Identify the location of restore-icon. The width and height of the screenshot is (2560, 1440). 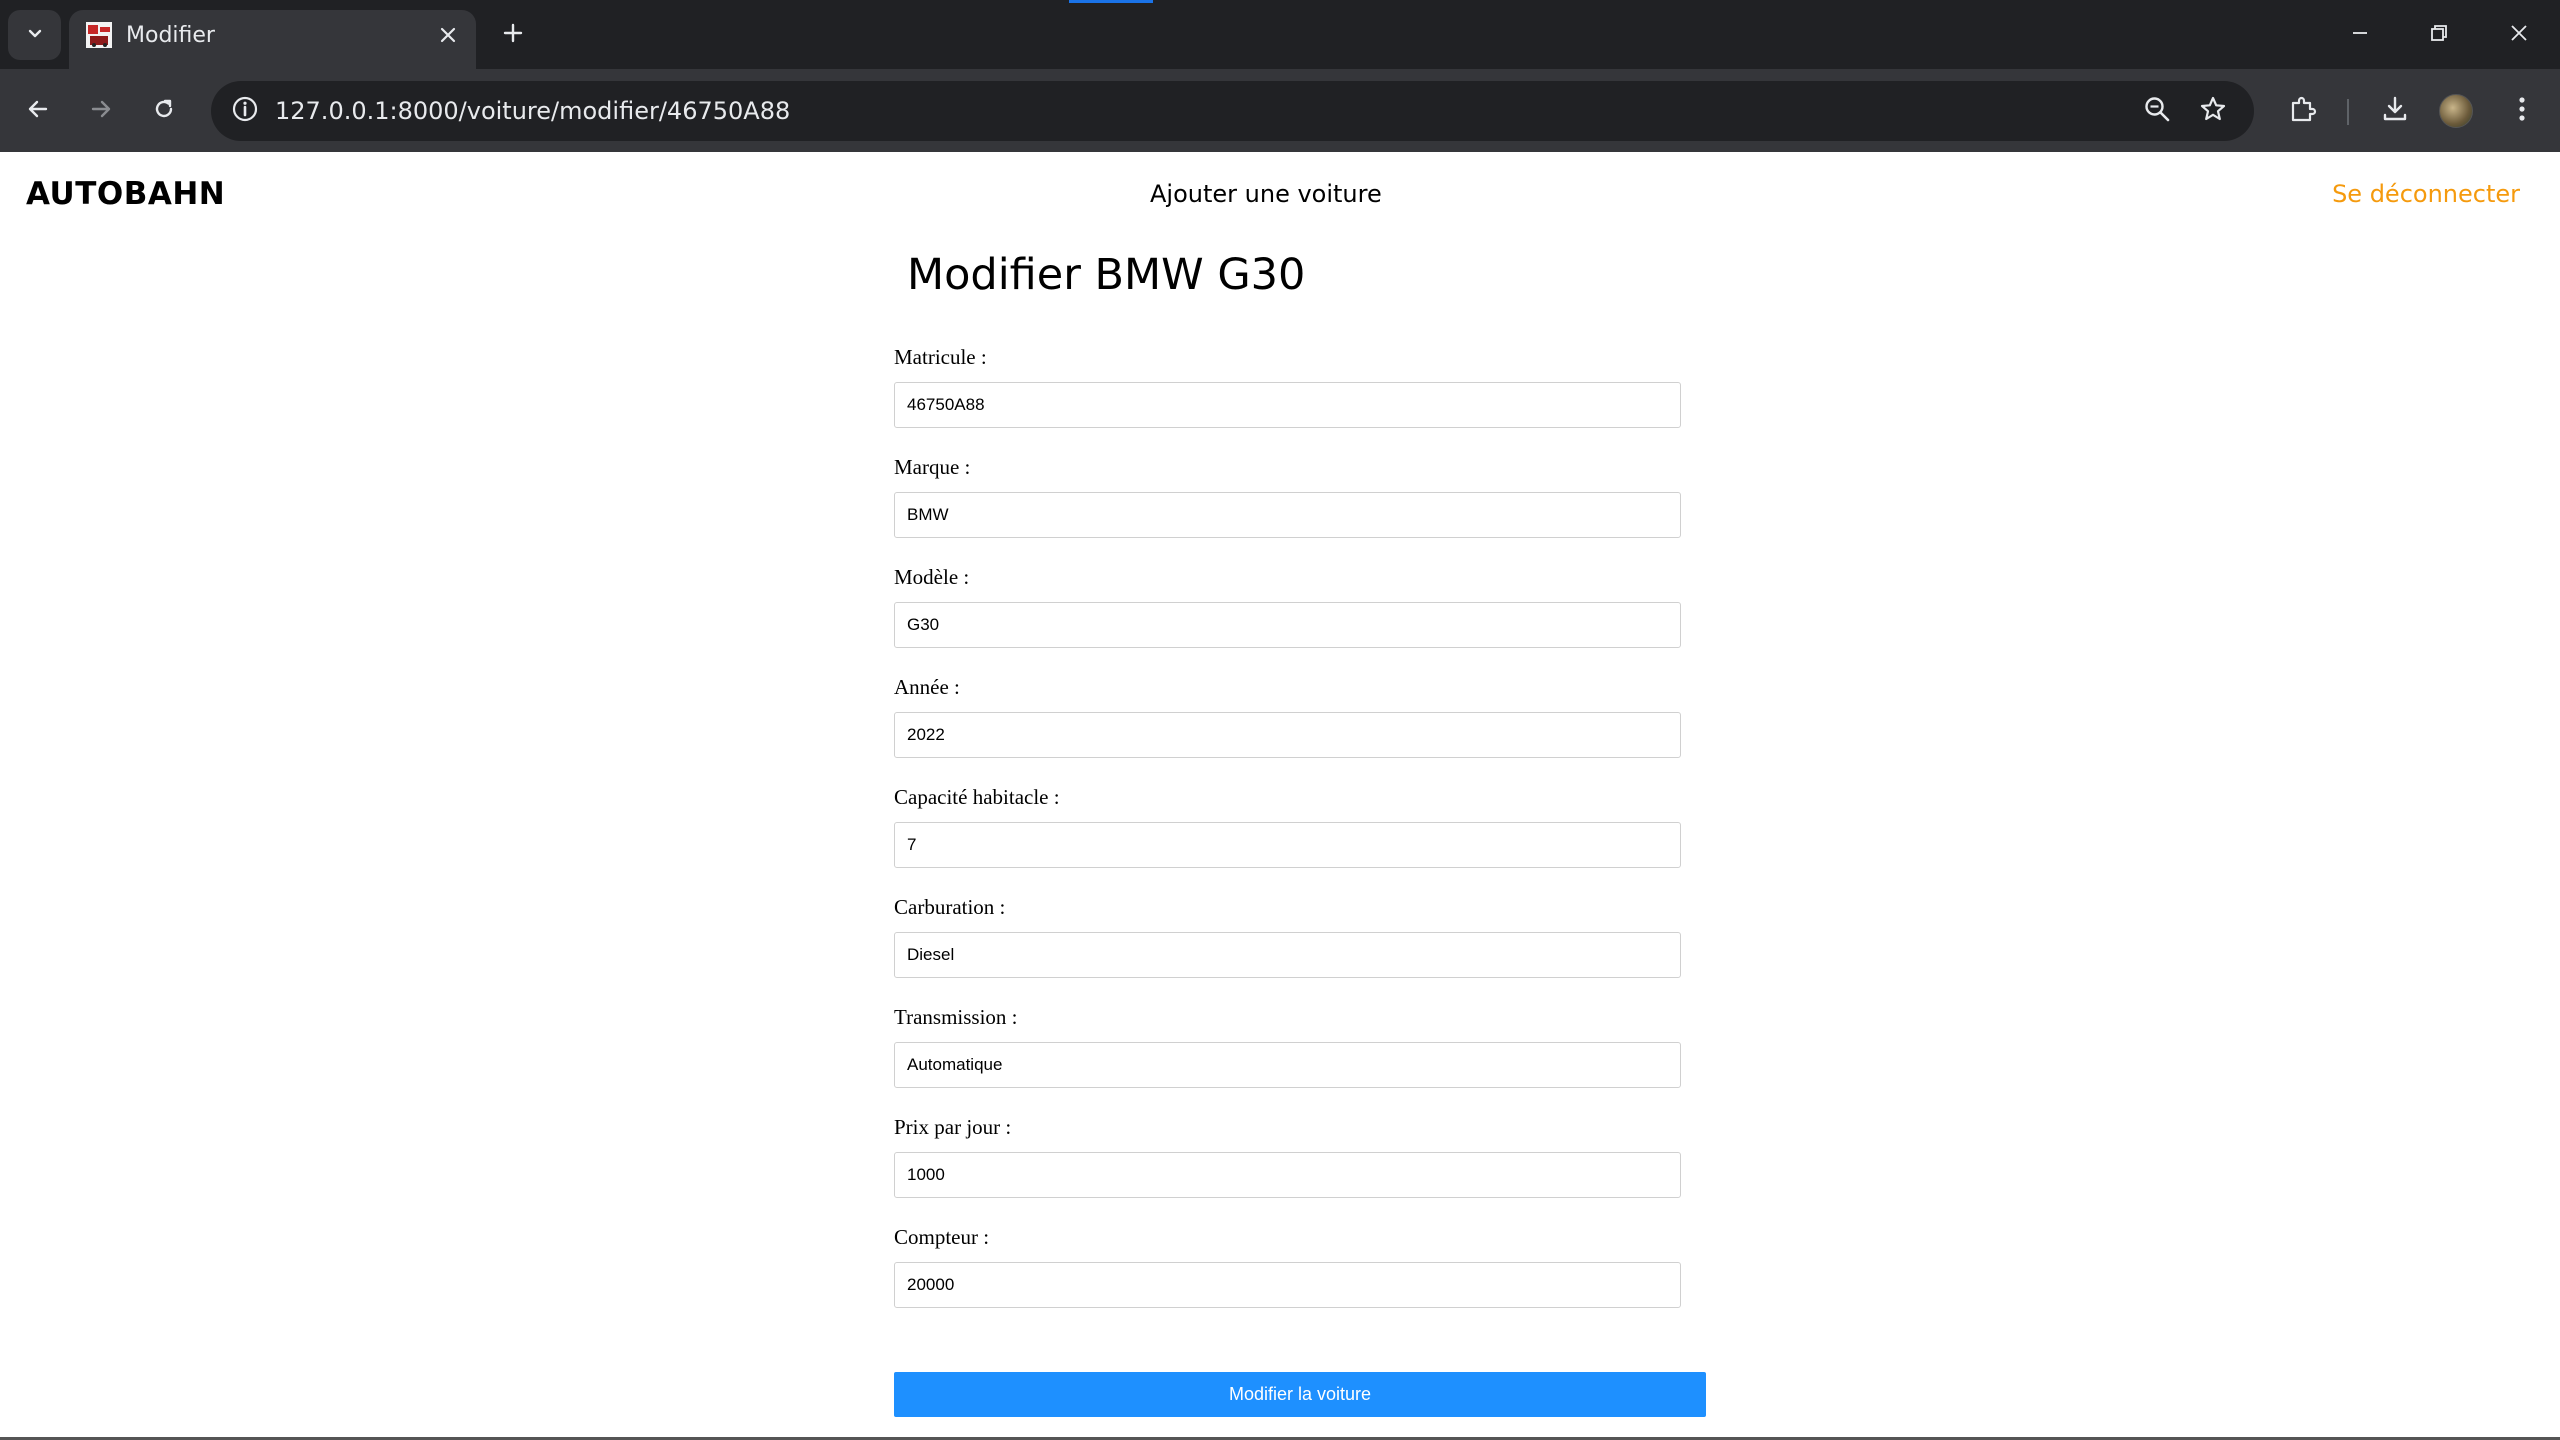
(2439, 35).